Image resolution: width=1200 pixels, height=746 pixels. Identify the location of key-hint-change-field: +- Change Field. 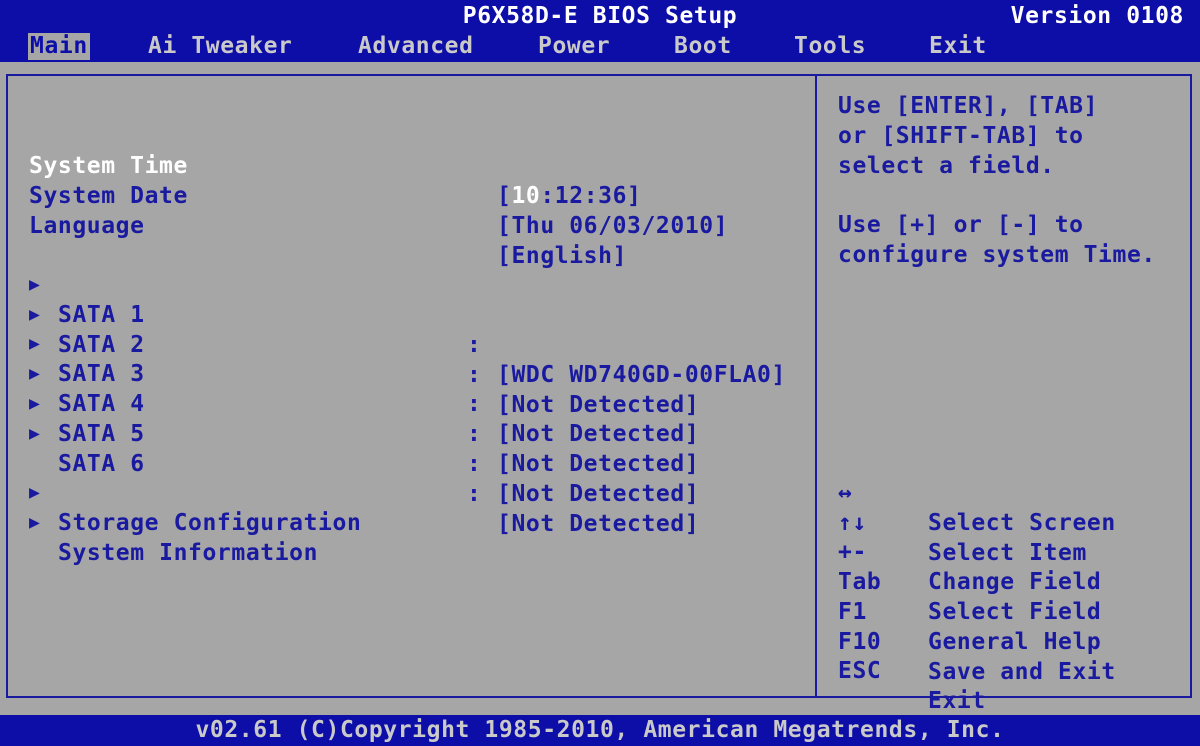
(550, 551).